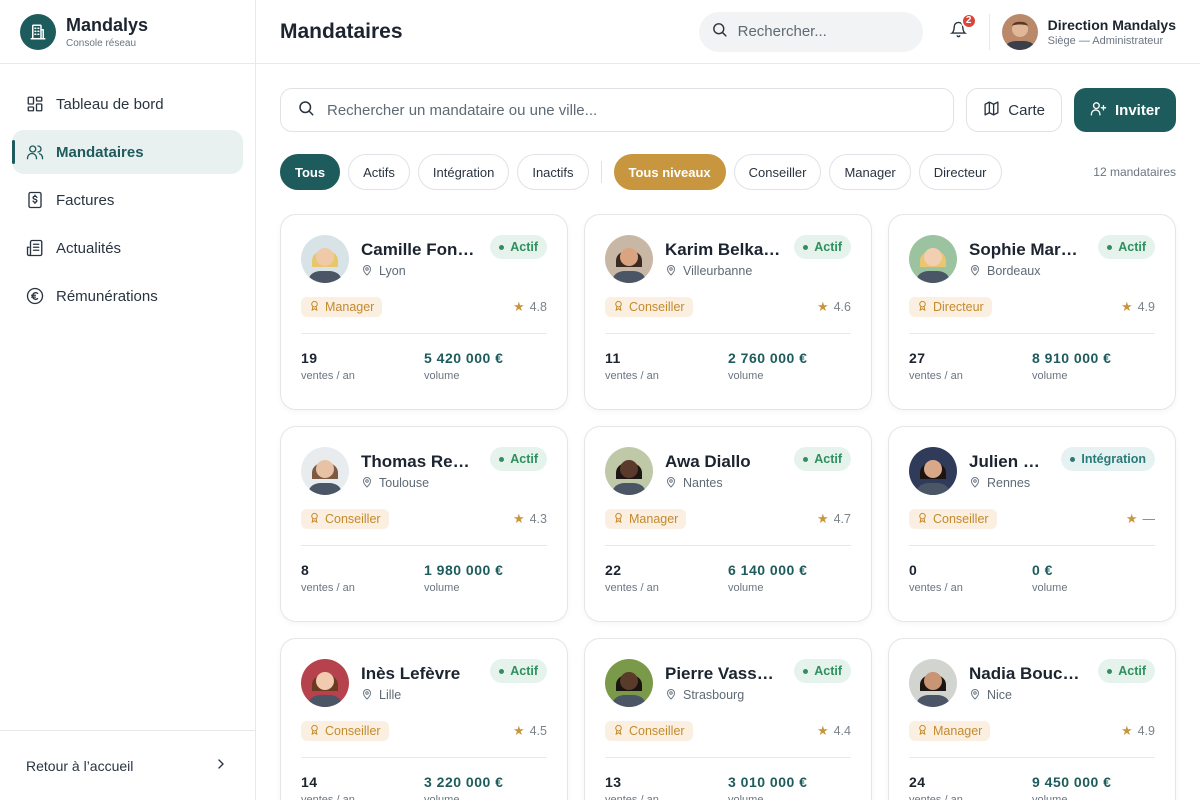 The width and height of the screenshot is (1200, 800). Describe the element at coordinates (127, 765) in the screenshot. I see `back-home-link: Retour à l’accueil` at that location.